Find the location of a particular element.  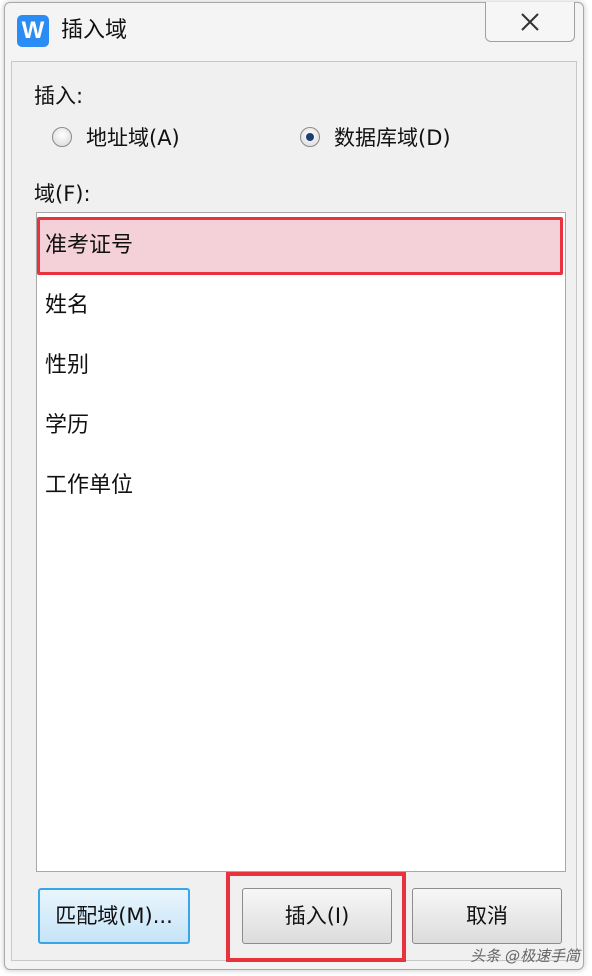

title-bar: W 插入域 is located at coordinates (294, 30).